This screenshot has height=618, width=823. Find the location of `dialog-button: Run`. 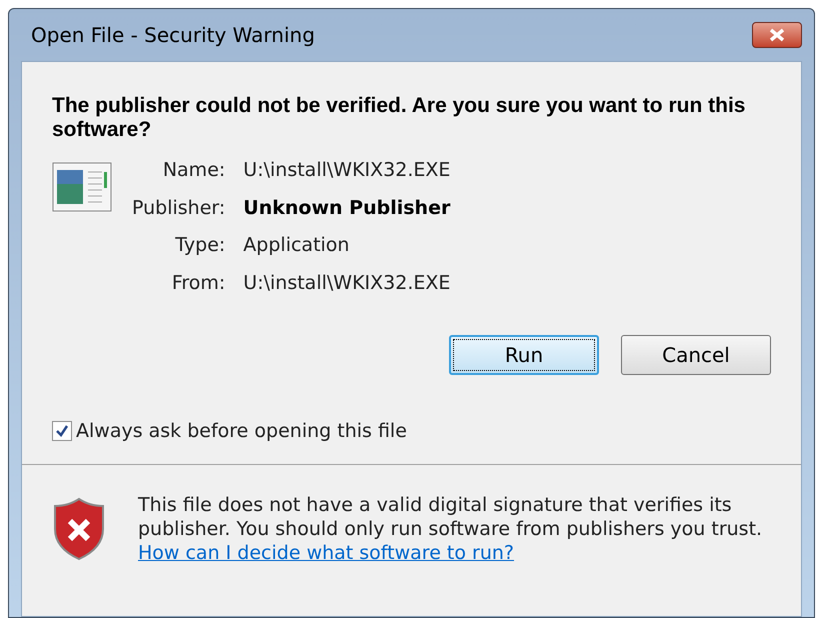

dialog-button: Run is located at coordinates (524, 355).